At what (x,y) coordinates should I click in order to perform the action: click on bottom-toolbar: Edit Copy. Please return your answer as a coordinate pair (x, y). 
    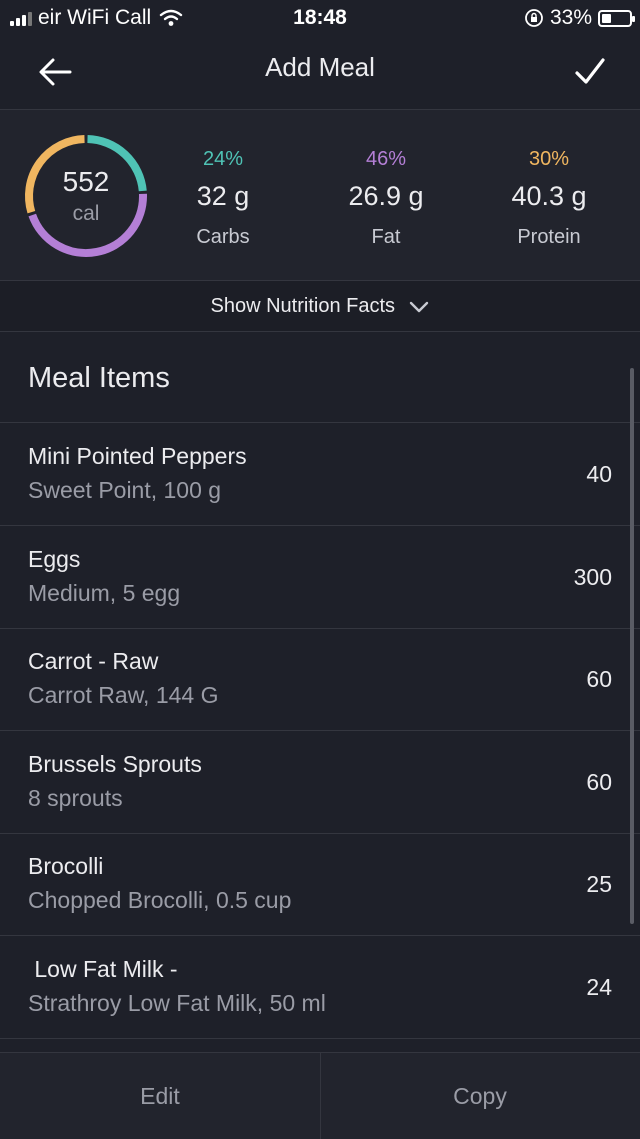
    Looking at the image, I should click on (320, 1095).